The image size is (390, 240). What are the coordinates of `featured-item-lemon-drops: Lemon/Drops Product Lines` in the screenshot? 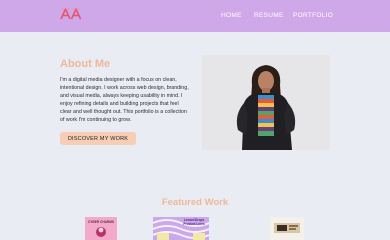 It's located at (181, 228).